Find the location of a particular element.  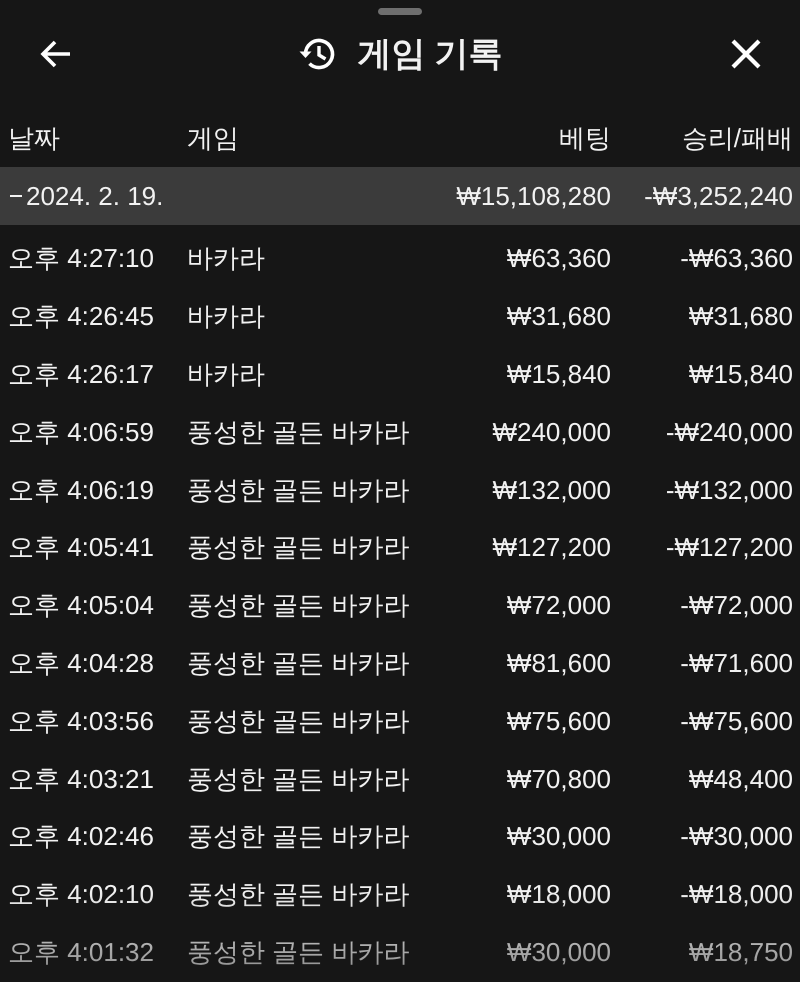

column-header: 게임 is located at coordinates (213, 138).